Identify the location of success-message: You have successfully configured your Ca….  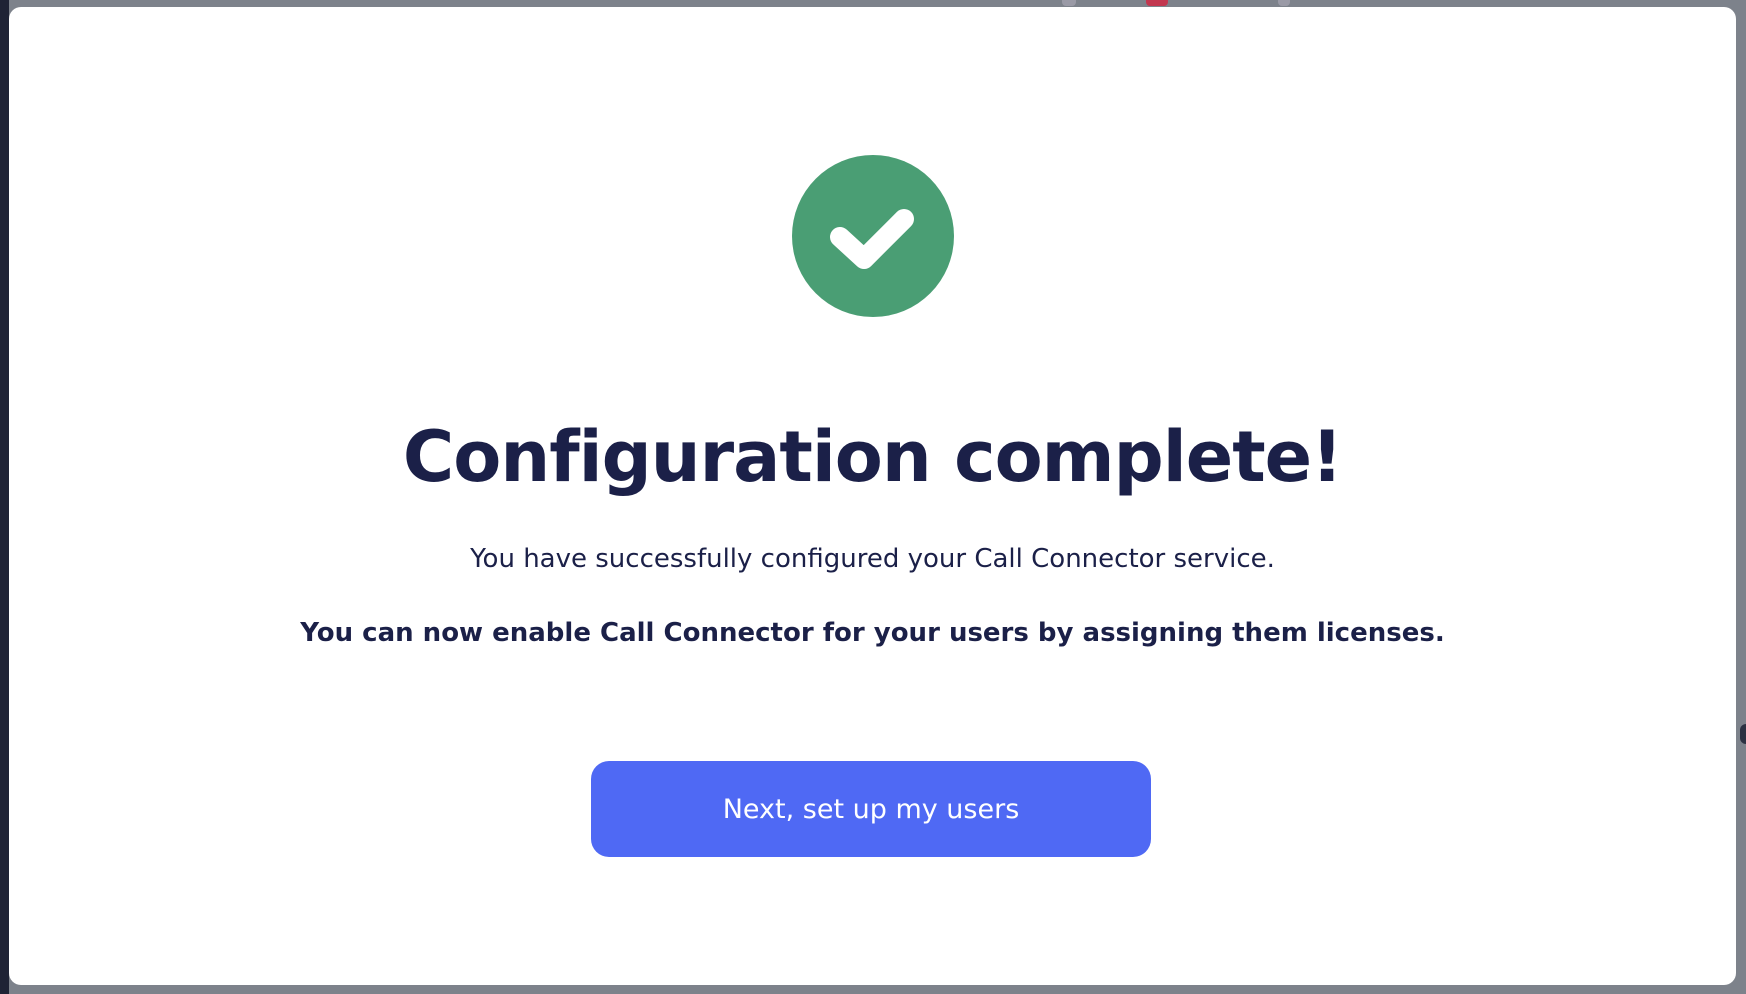
(872, 559).